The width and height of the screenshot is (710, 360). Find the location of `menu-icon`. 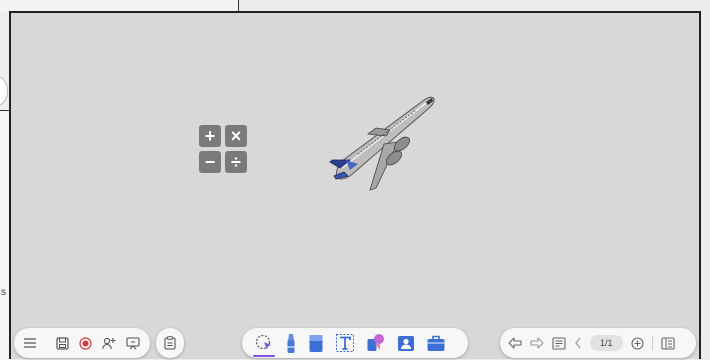

menu-icon is located at coordinates (30, 343).